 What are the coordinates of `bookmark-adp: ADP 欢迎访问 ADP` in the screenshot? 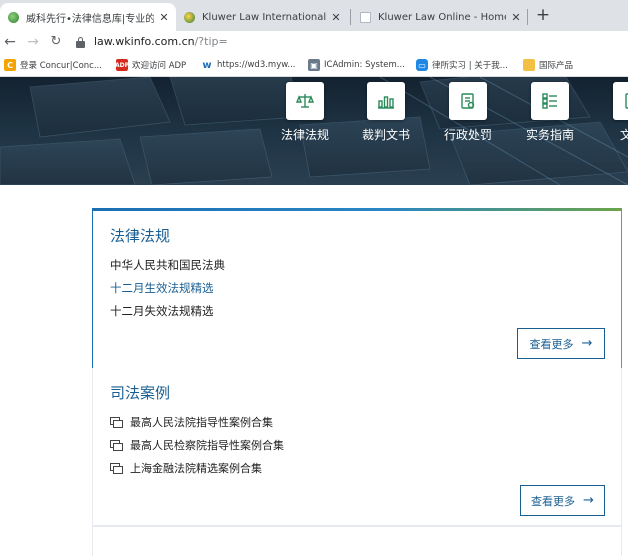 It's located at (151, 65).